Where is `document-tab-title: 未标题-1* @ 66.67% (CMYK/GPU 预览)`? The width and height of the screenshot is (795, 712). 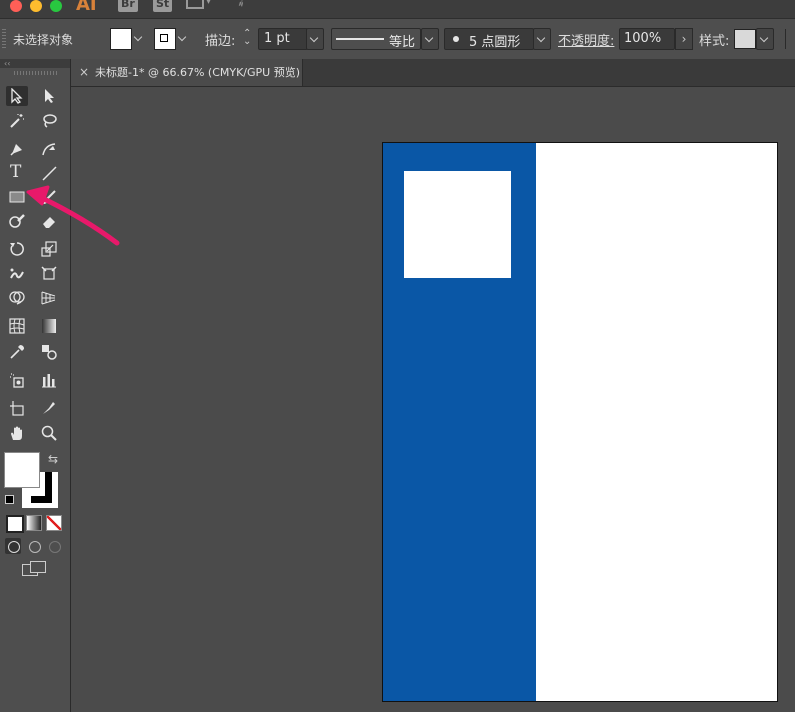 document-tab-title: 未标题-1* @ 66.67% (CMYK/GPU 预览) is located at coordinates (197, 72).